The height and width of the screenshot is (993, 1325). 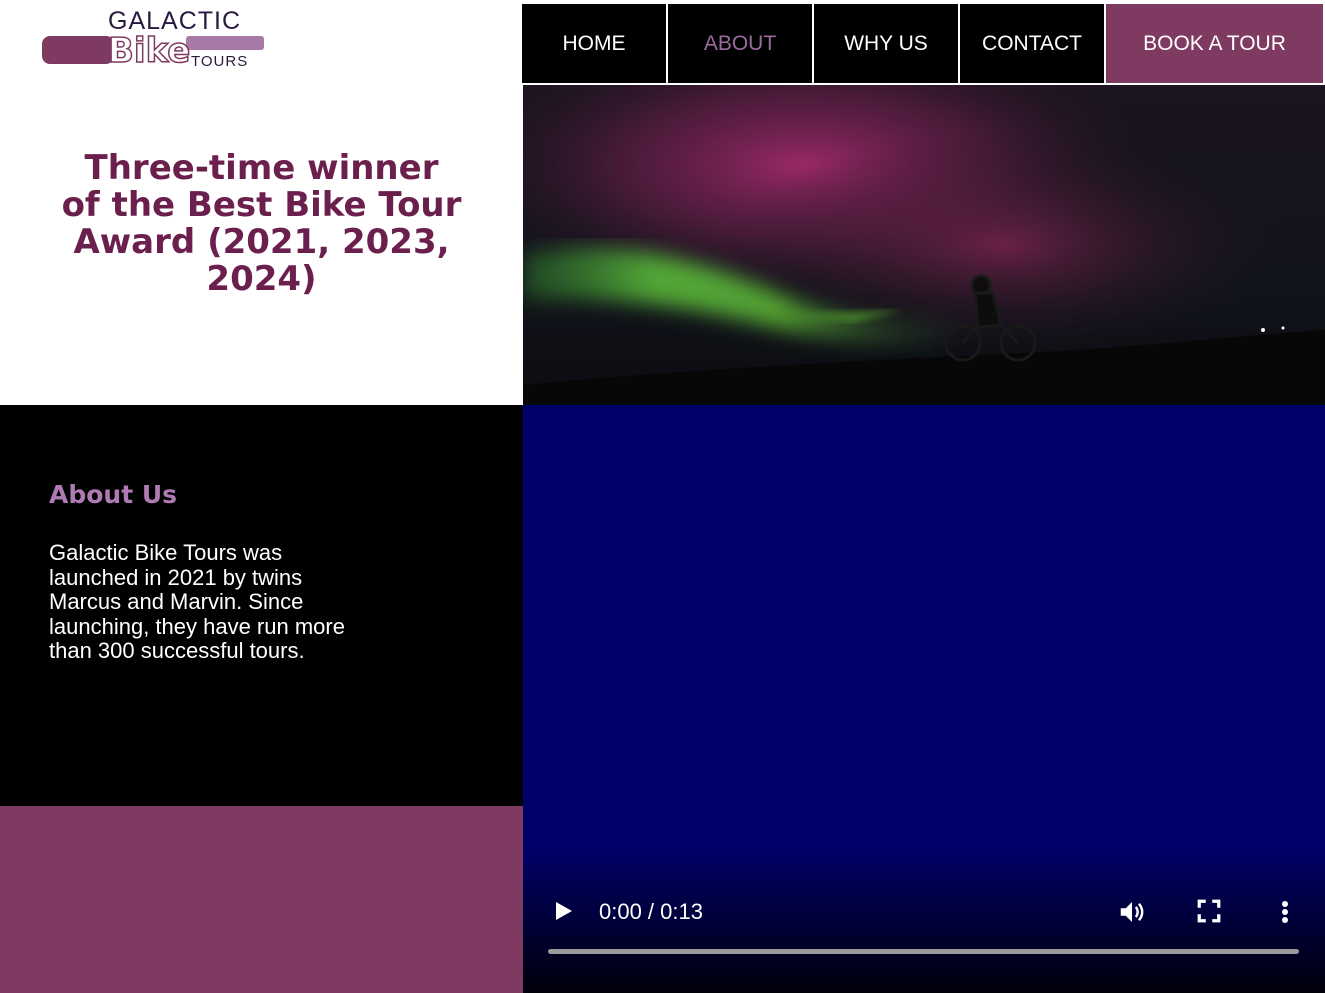 What do you see at coordinates (149, 51) in the screenshot?
I see `logo-line2: Bike` at bounding box center [149, 51].